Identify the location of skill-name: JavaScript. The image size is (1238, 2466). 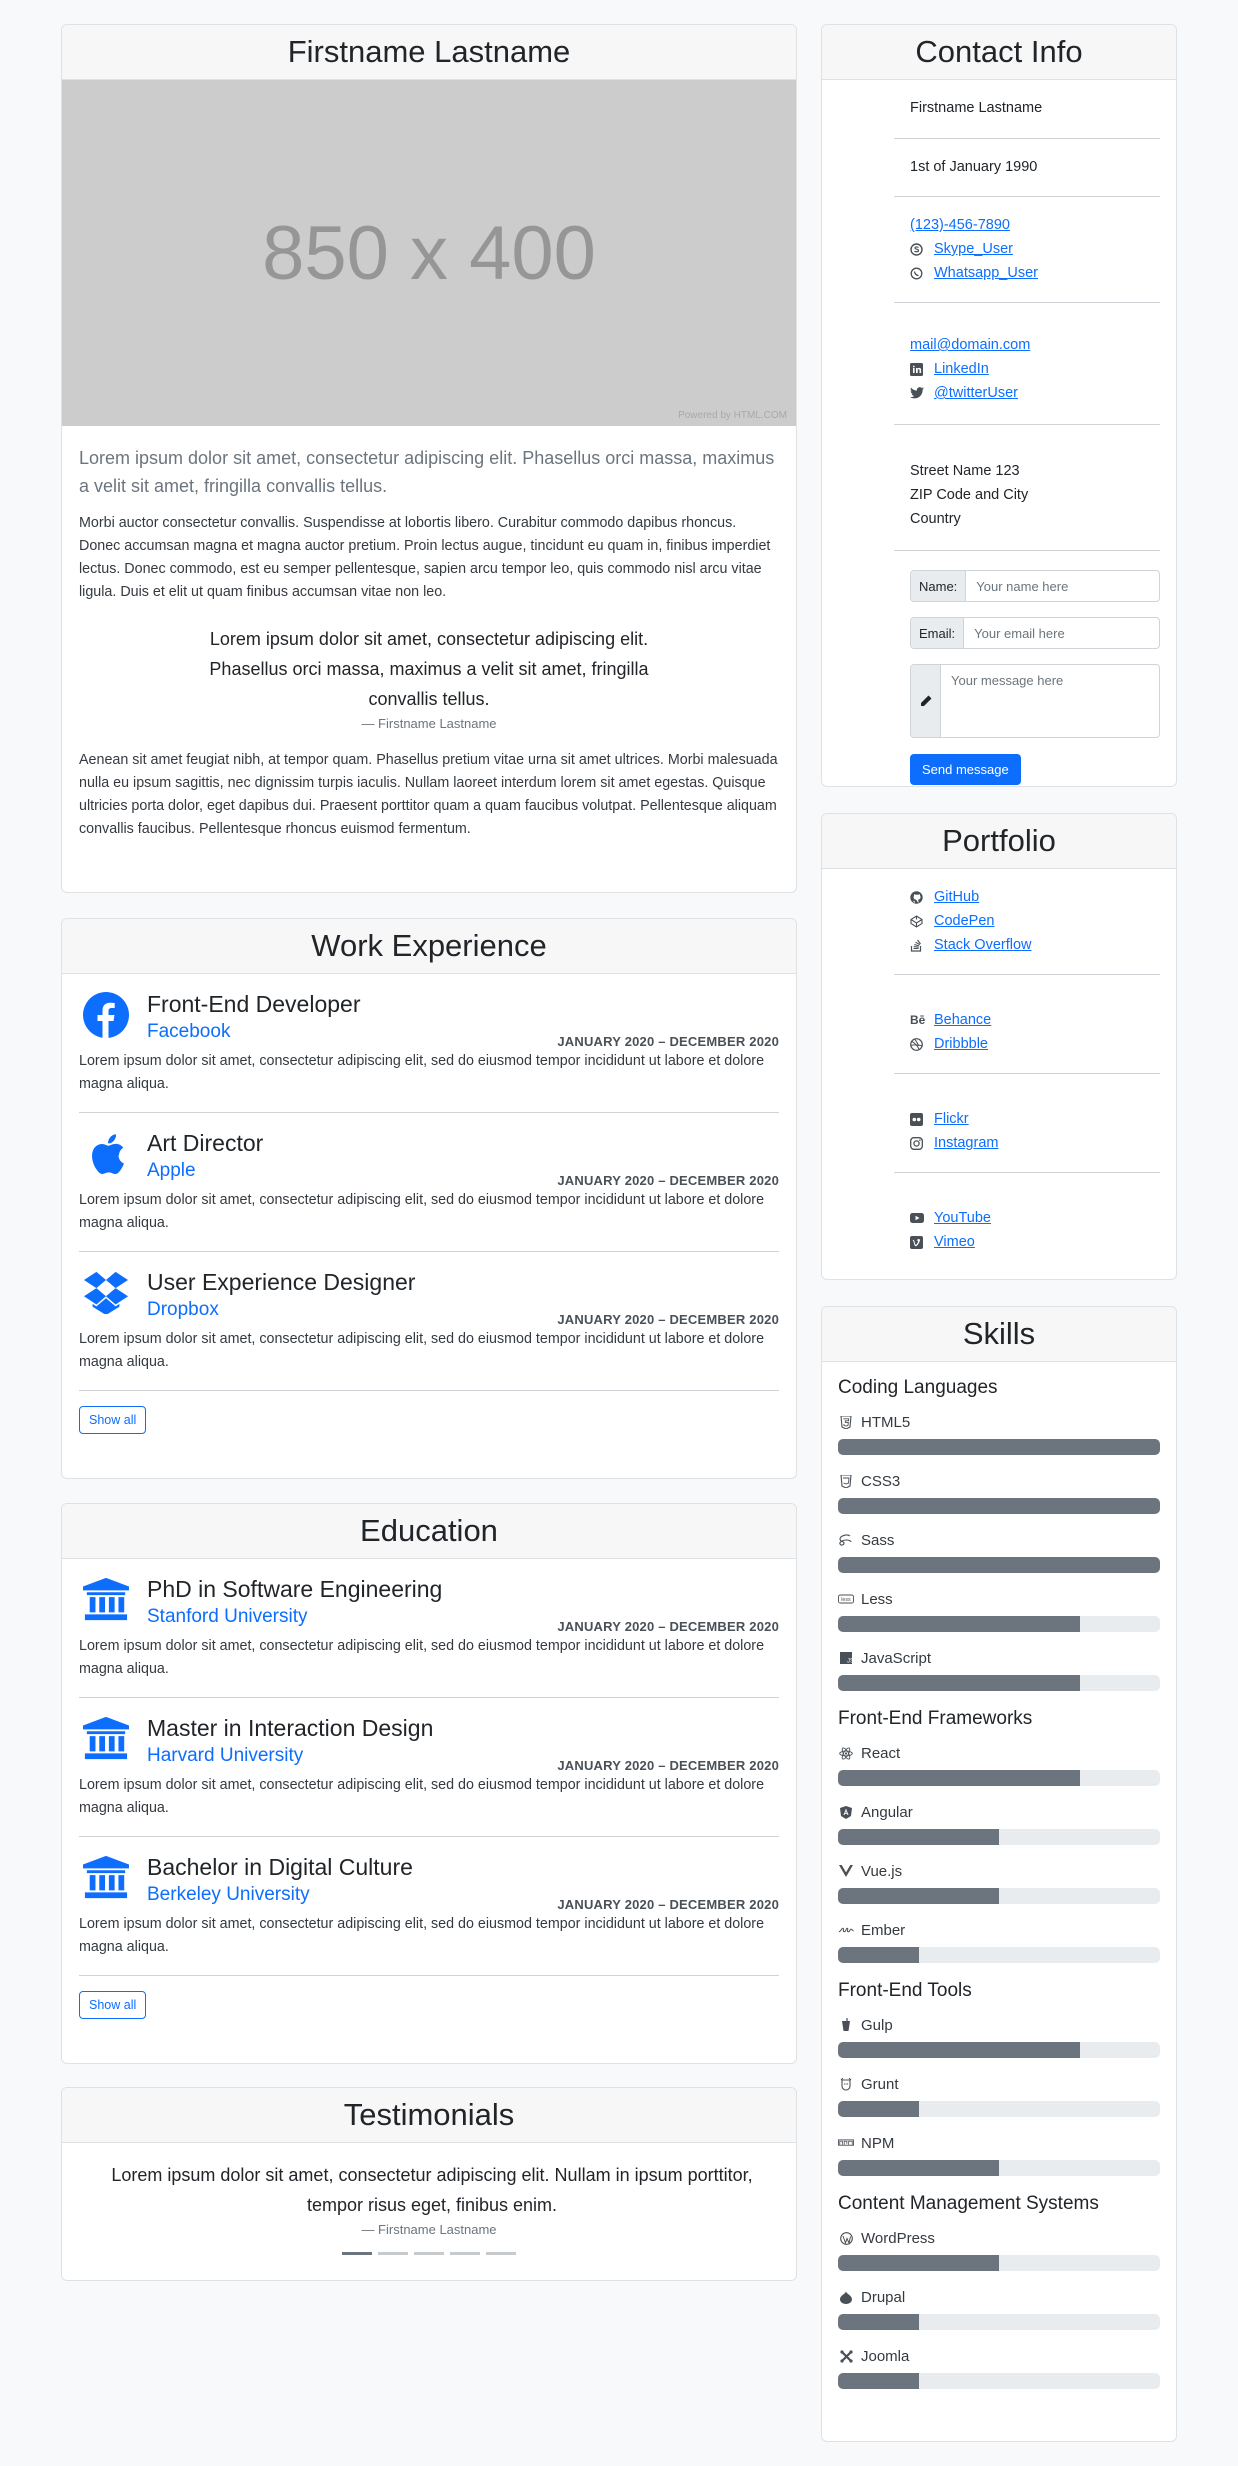
(896, 1658).